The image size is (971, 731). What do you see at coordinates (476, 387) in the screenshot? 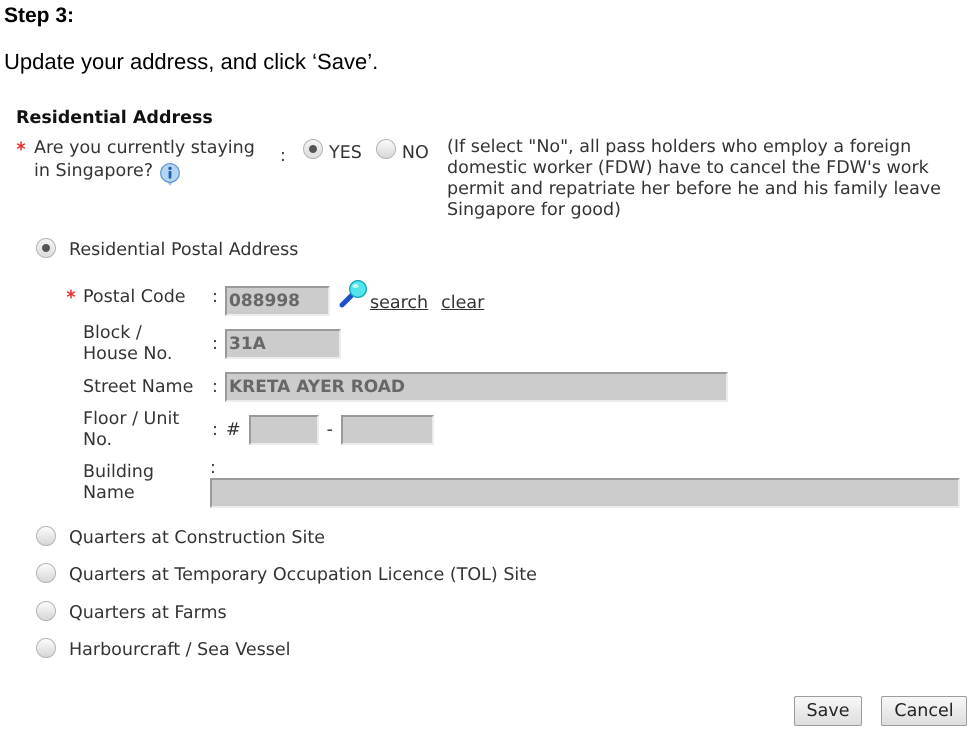
I see `street-name-field: KRETA AYER ROAD` at bounding box center [476, 387].